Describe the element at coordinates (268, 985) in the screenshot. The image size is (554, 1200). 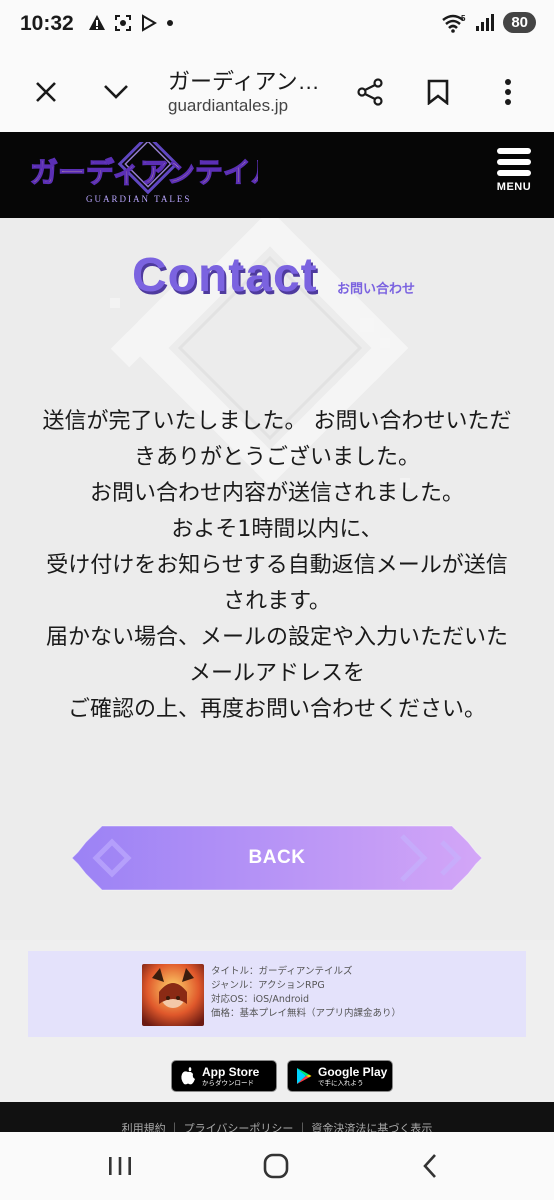
I see `info-genre: ジャンル：アクションRPG` at that location.